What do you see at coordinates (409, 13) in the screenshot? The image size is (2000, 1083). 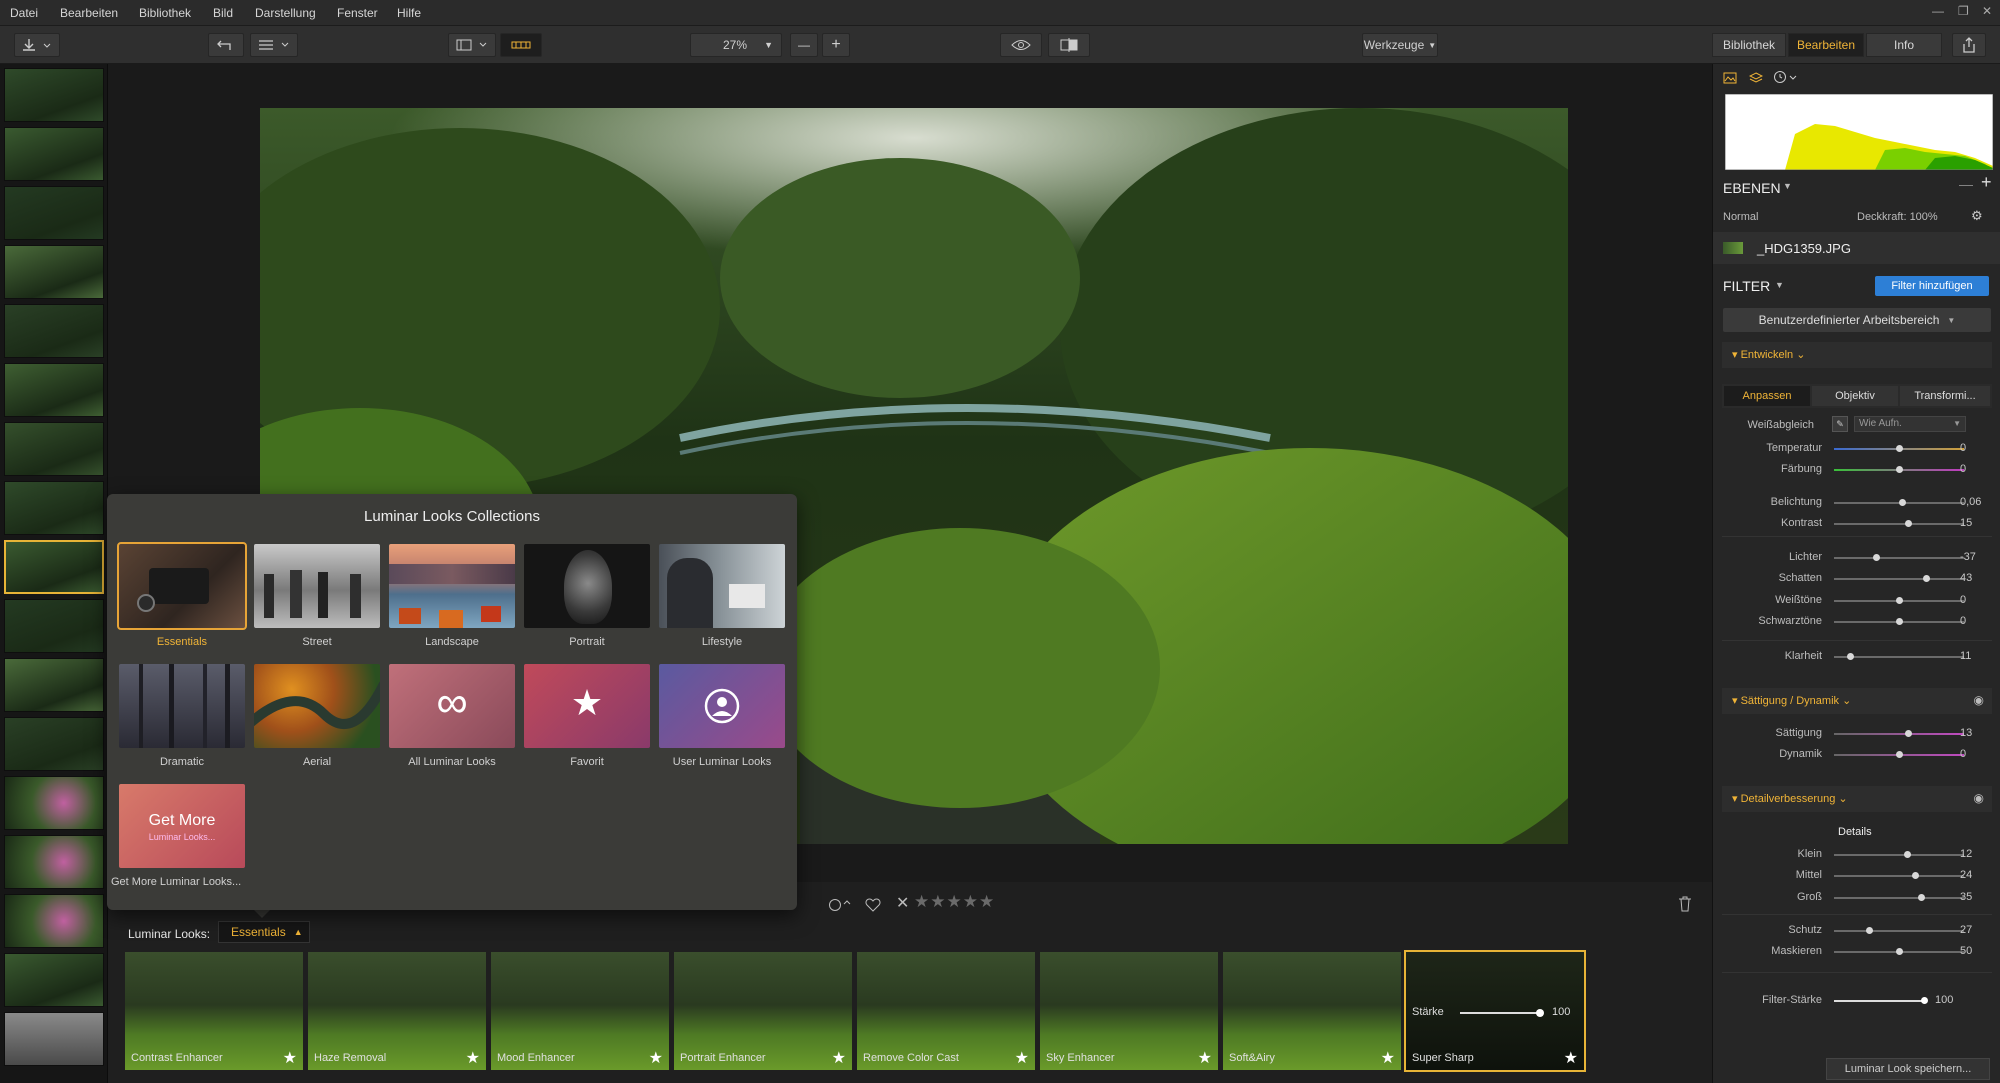 I see `menu-hilfe: Hilfe` at bounding box center [409, 13].